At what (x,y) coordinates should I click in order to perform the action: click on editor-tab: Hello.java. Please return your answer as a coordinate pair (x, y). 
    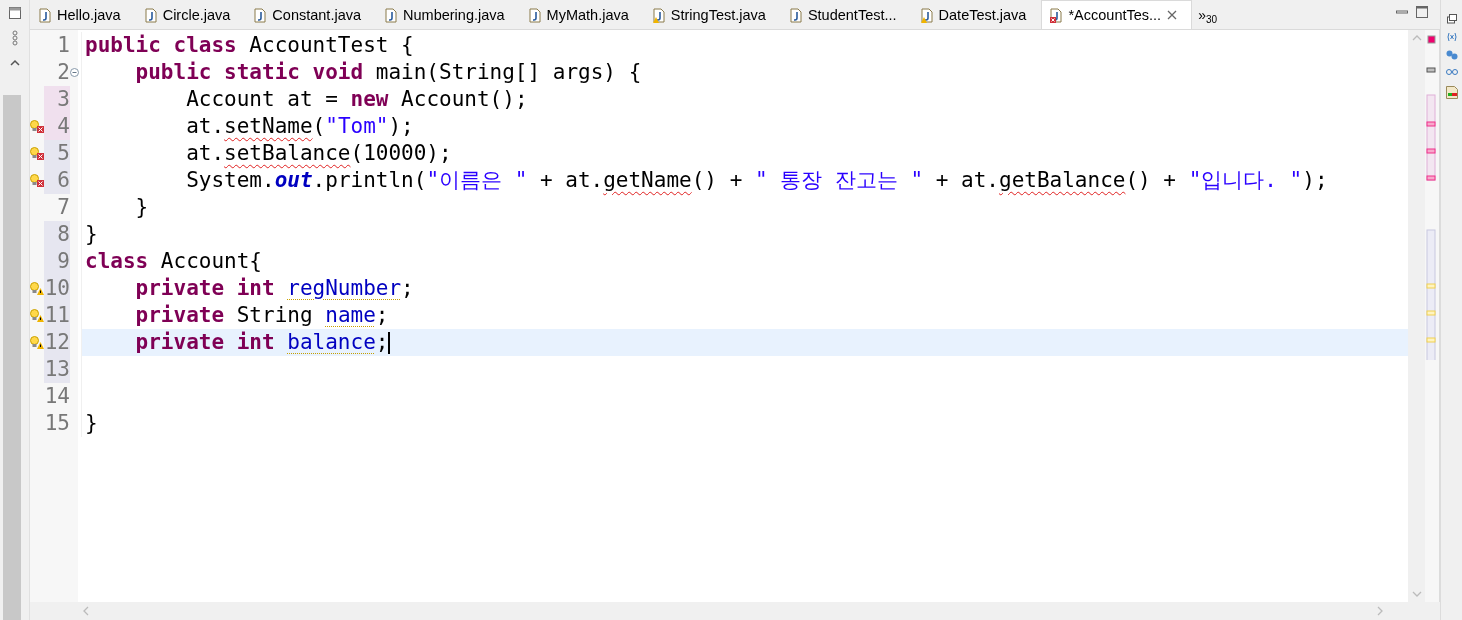
    Looking at the image, I should click on (83, 14).